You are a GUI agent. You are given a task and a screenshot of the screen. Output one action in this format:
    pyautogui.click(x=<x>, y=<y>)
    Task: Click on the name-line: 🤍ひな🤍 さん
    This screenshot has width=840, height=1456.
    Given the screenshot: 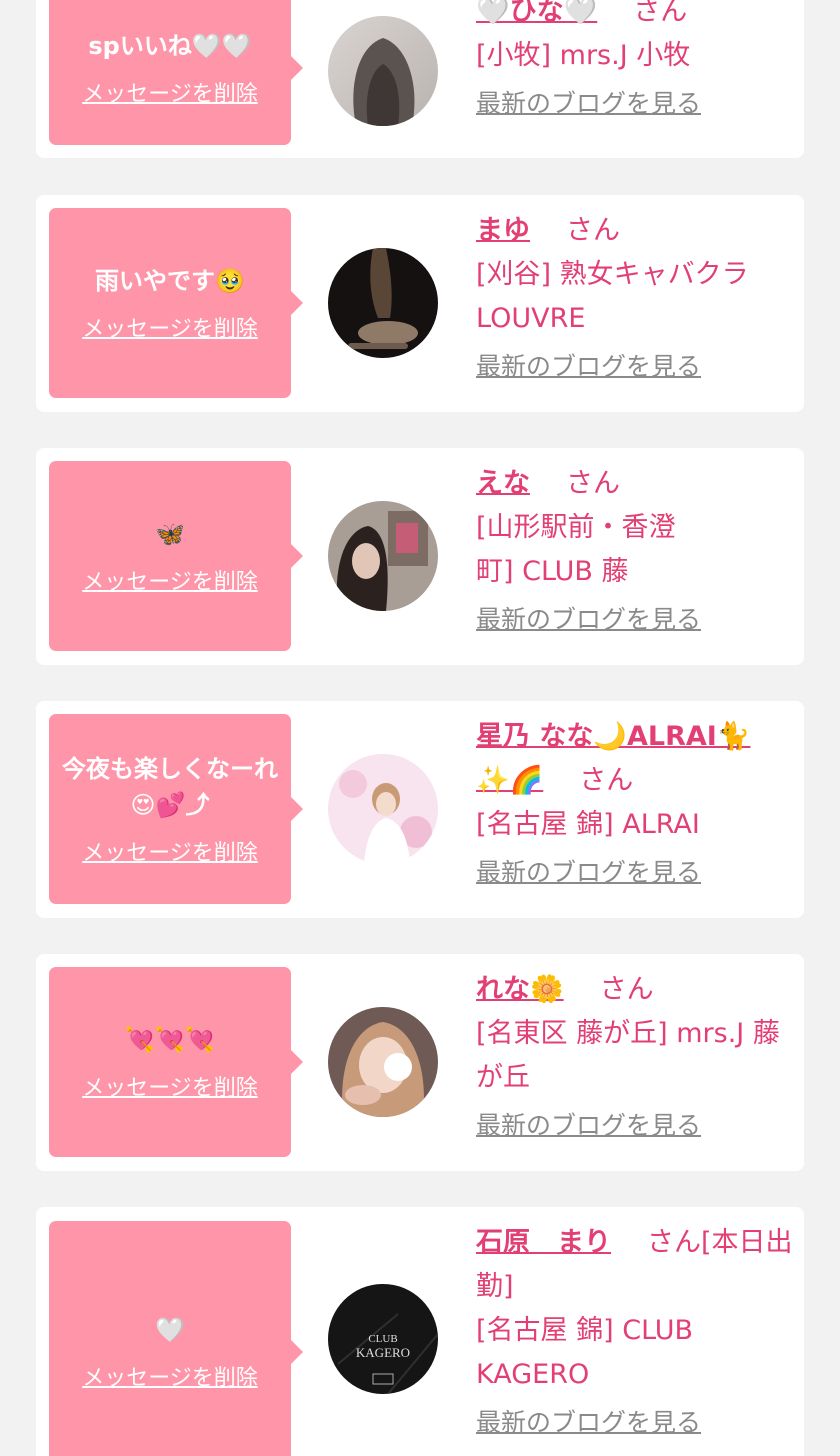 What is the action you would take?
    pyautogui.click(x=635, y=17)
    